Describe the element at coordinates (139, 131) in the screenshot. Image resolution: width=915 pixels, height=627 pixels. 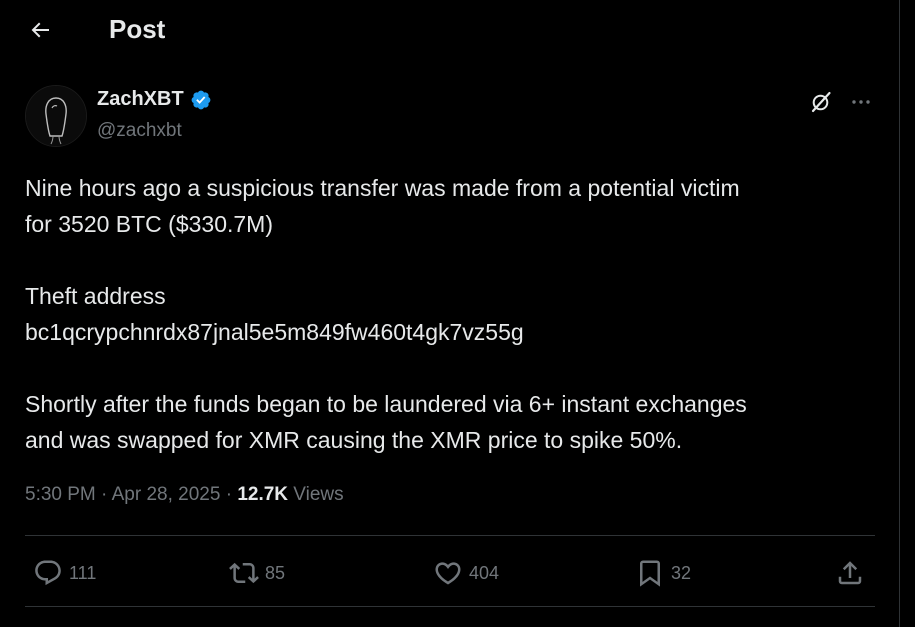
I see `author-handle: @zachxbt` at that location.